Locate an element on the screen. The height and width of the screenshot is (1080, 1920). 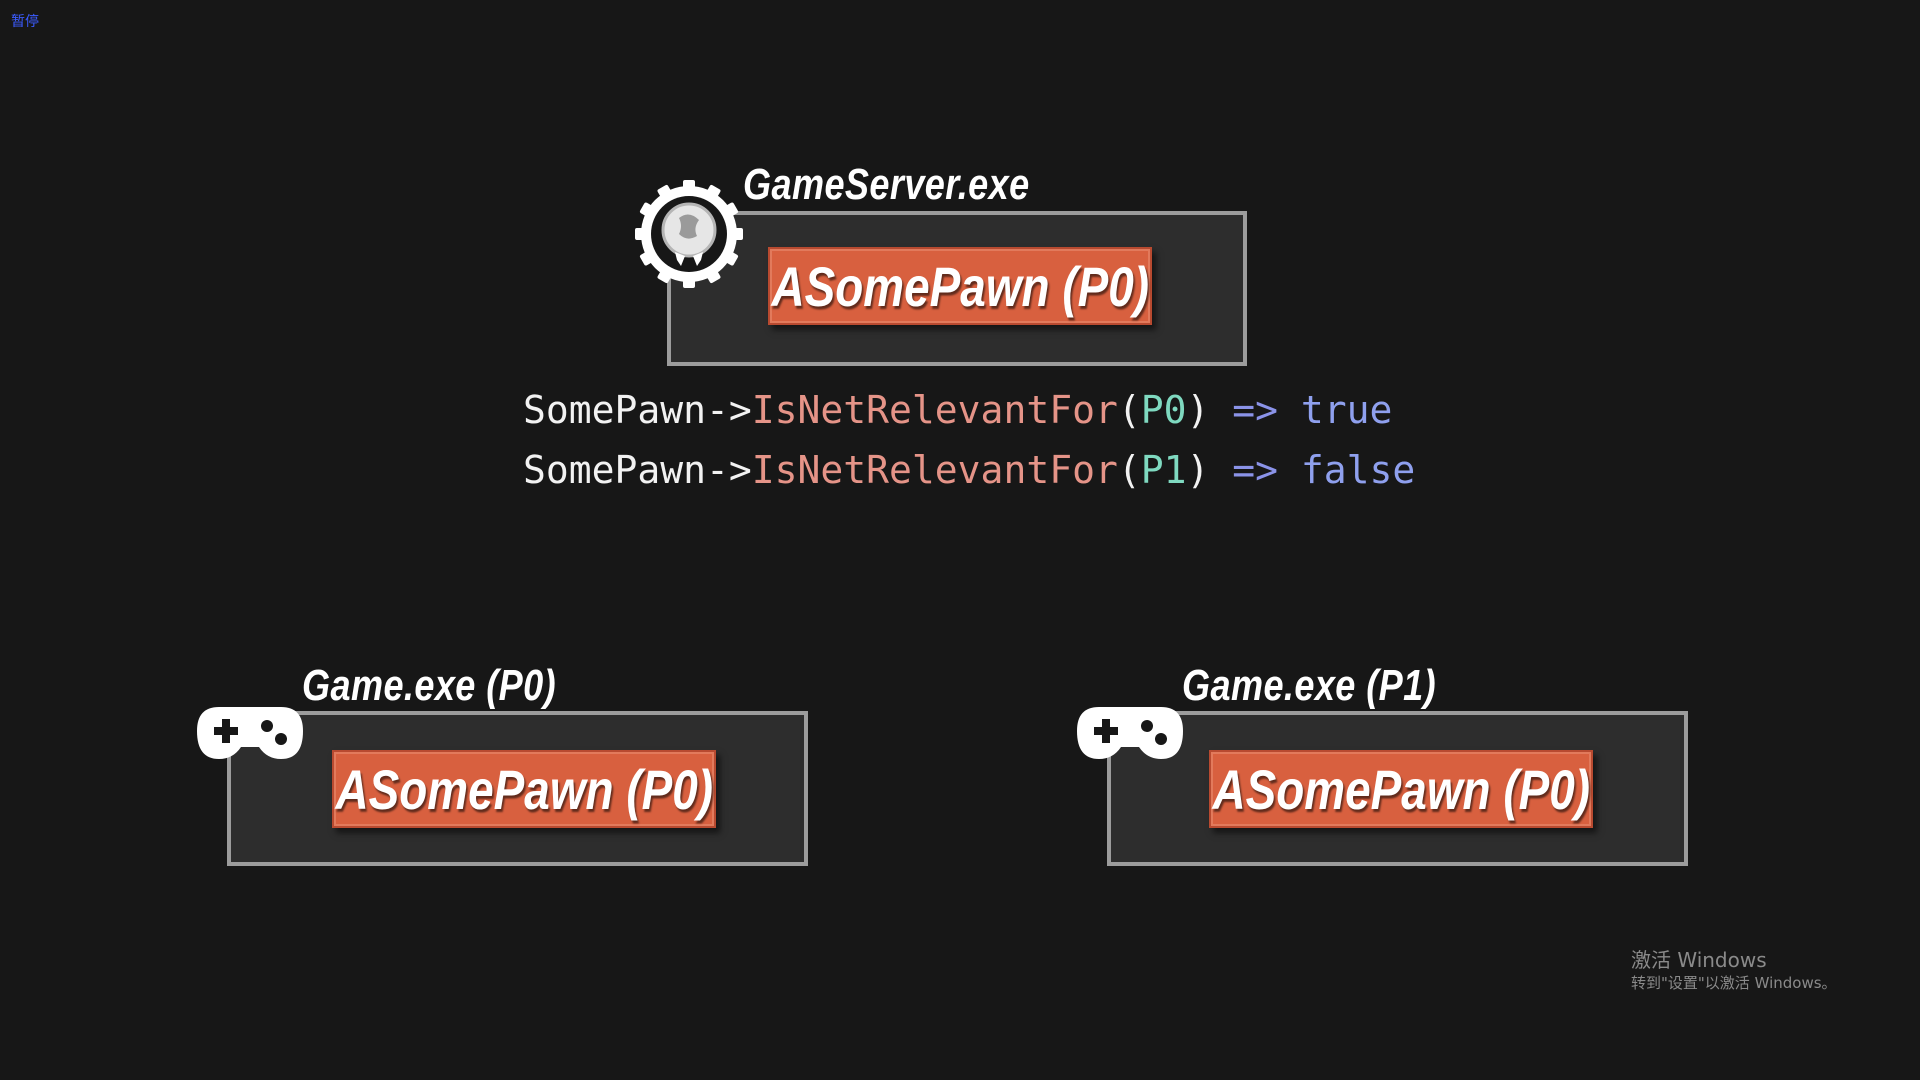
activation-watermark-subtitle: 转到"设置"以激活 Windows。 is located at coordinates (1734, 983).